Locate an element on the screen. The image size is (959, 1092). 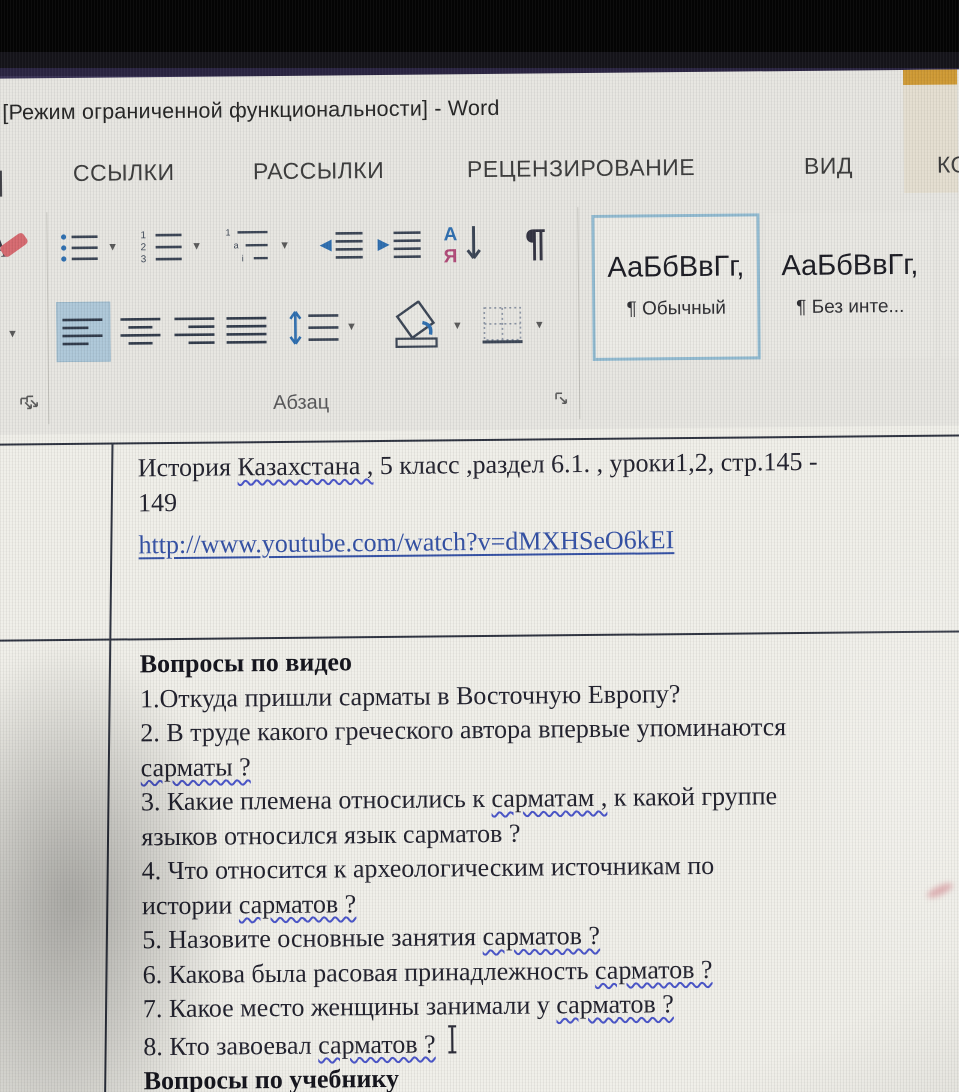
style-label: За is located at coordinates (951, 304).